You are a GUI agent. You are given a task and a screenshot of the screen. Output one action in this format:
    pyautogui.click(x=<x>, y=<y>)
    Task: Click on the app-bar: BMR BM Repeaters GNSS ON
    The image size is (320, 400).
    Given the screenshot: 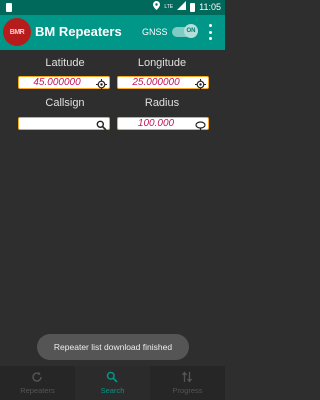 What is the action you would take?
    pyautogui.click(x=112, y=32)
    